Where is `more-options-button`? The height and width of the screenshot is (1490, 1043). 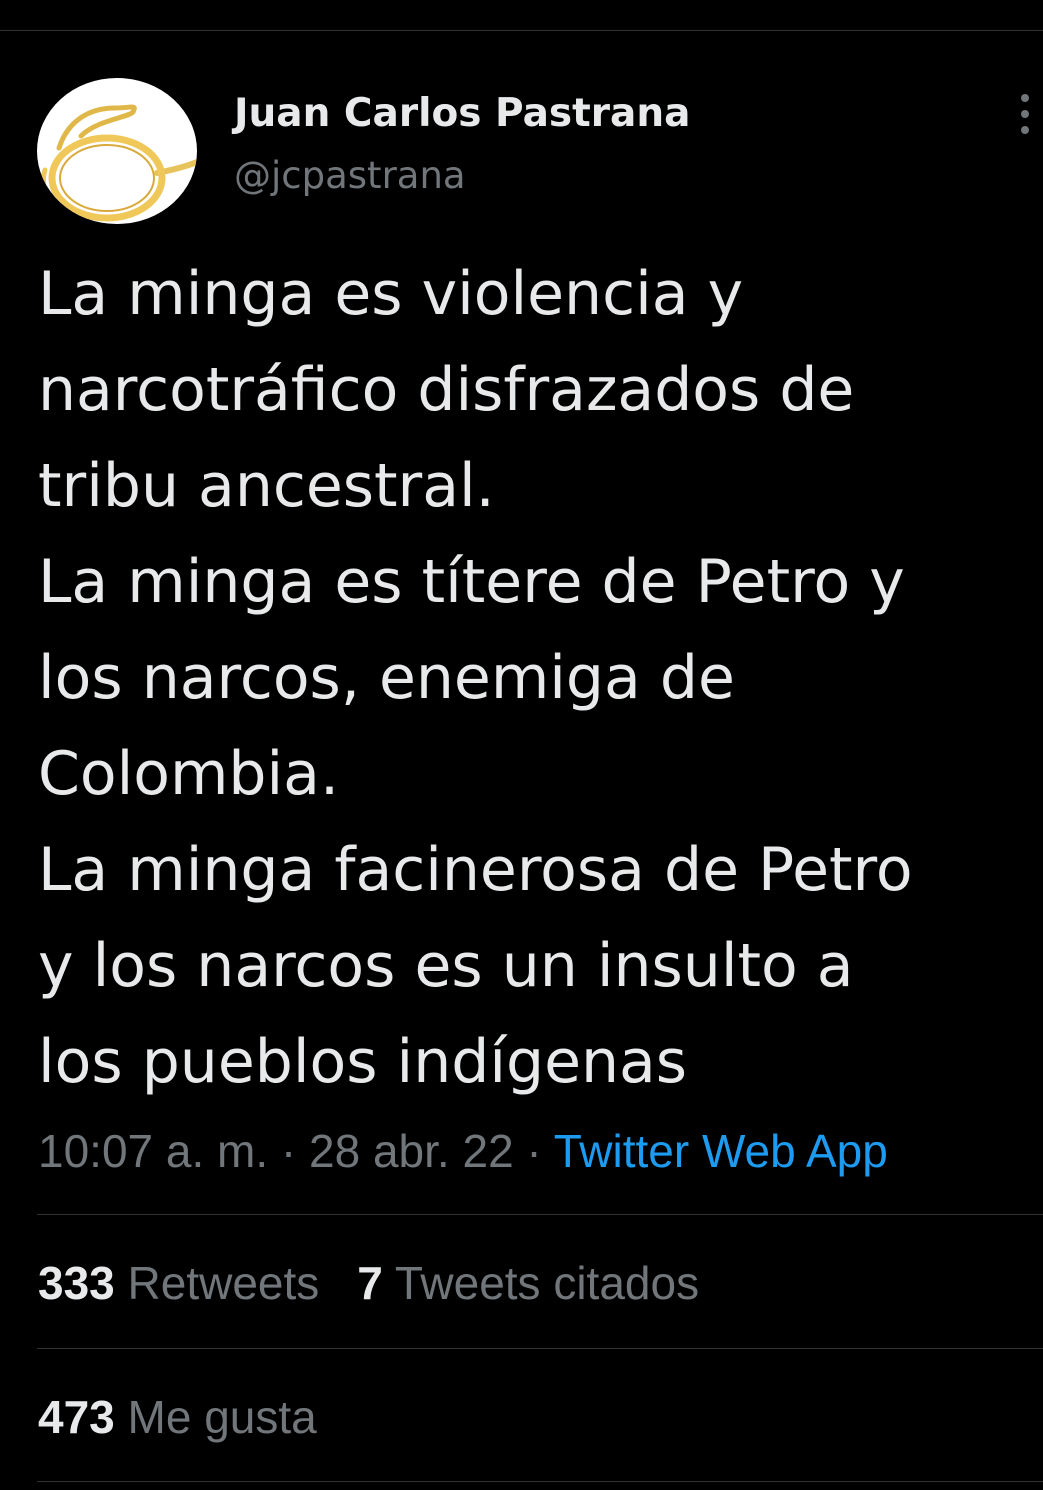 more-options-button is located at coordinates (1025, 114).